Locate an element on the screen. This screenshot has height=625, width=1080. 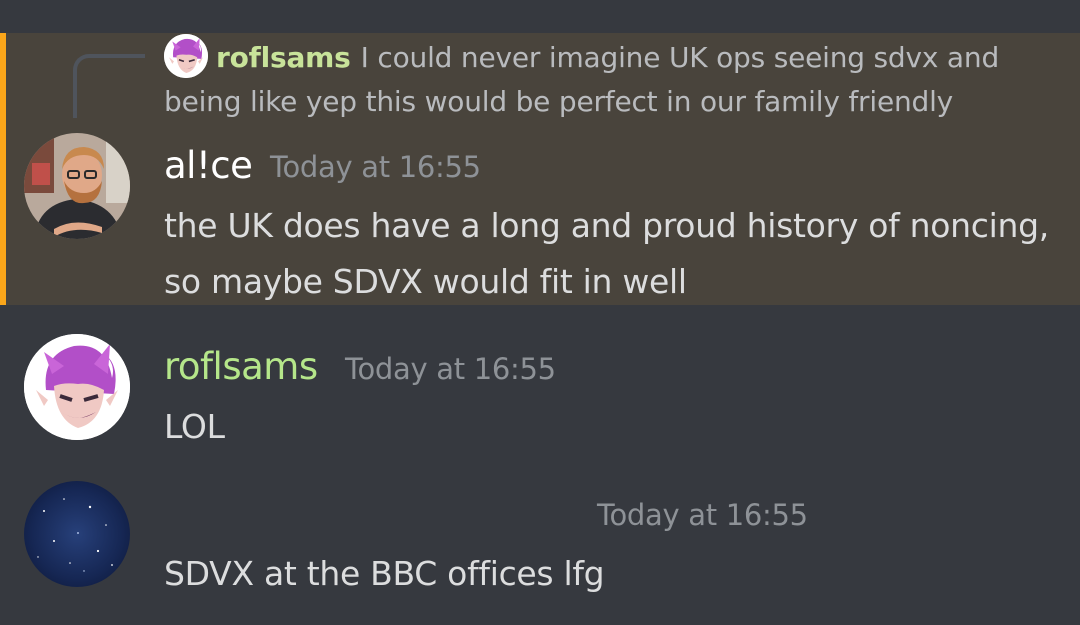
message-author: roflsams is located at coordinates (241, 367).